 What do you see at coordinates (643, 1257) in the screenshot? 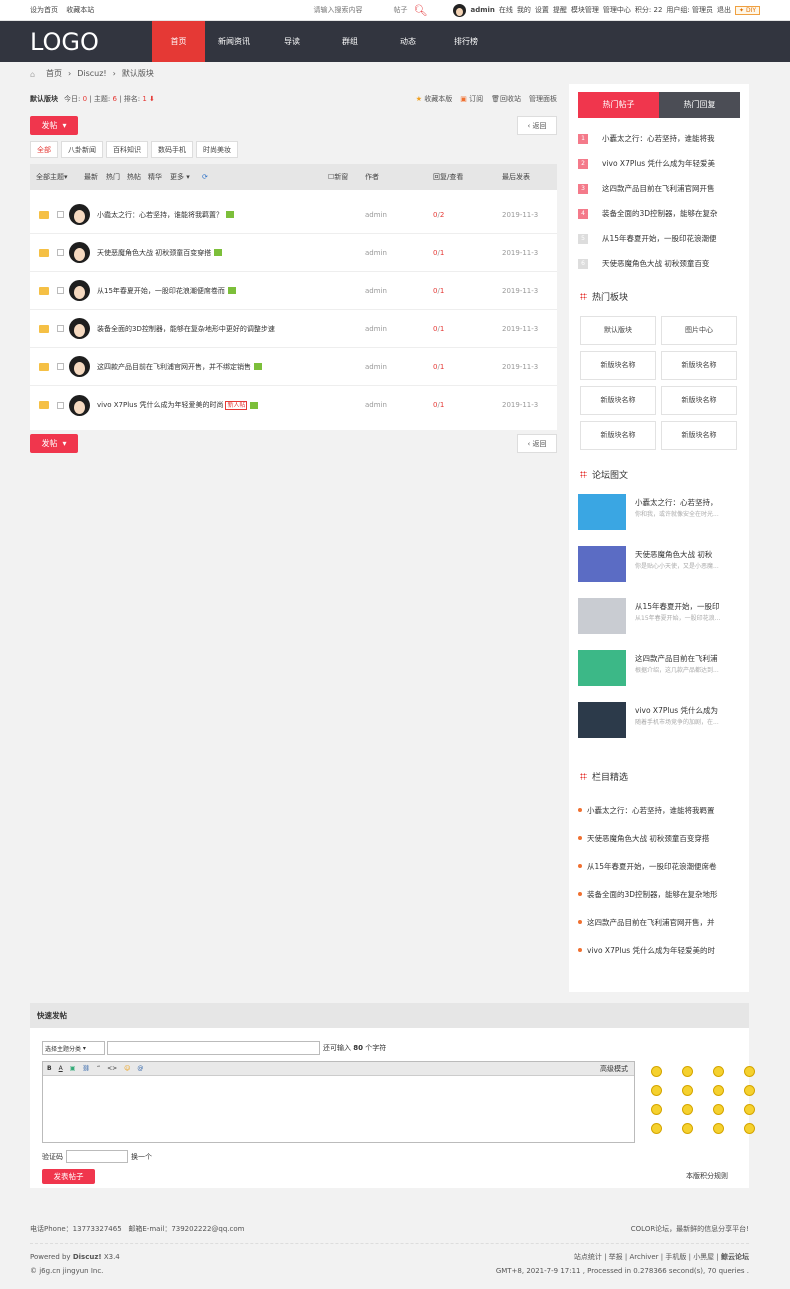
I see `footer-link-archiver: Archiver` at bounding box center [643, 1257].